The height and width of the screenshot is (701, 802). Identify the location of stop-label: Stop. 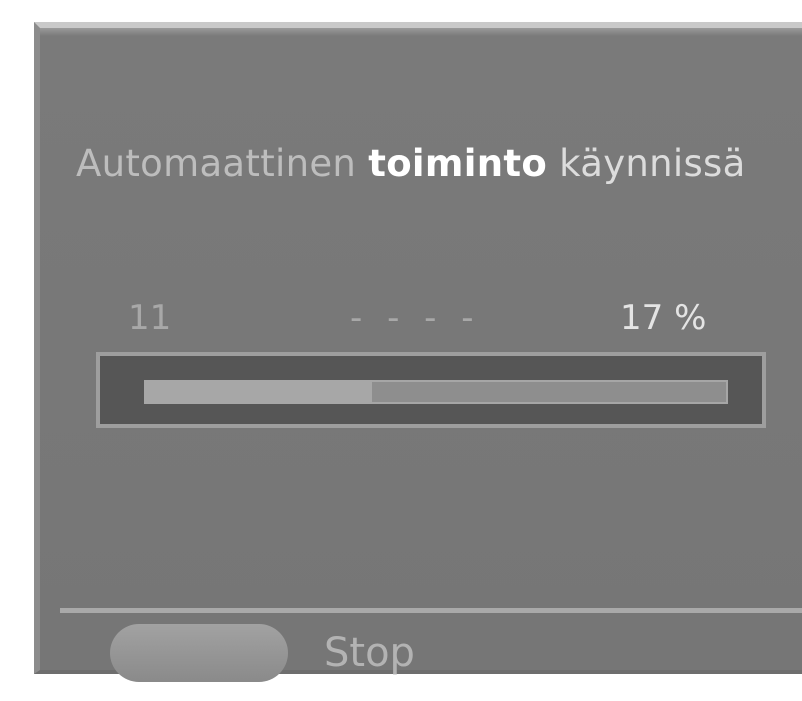
(369, 653).